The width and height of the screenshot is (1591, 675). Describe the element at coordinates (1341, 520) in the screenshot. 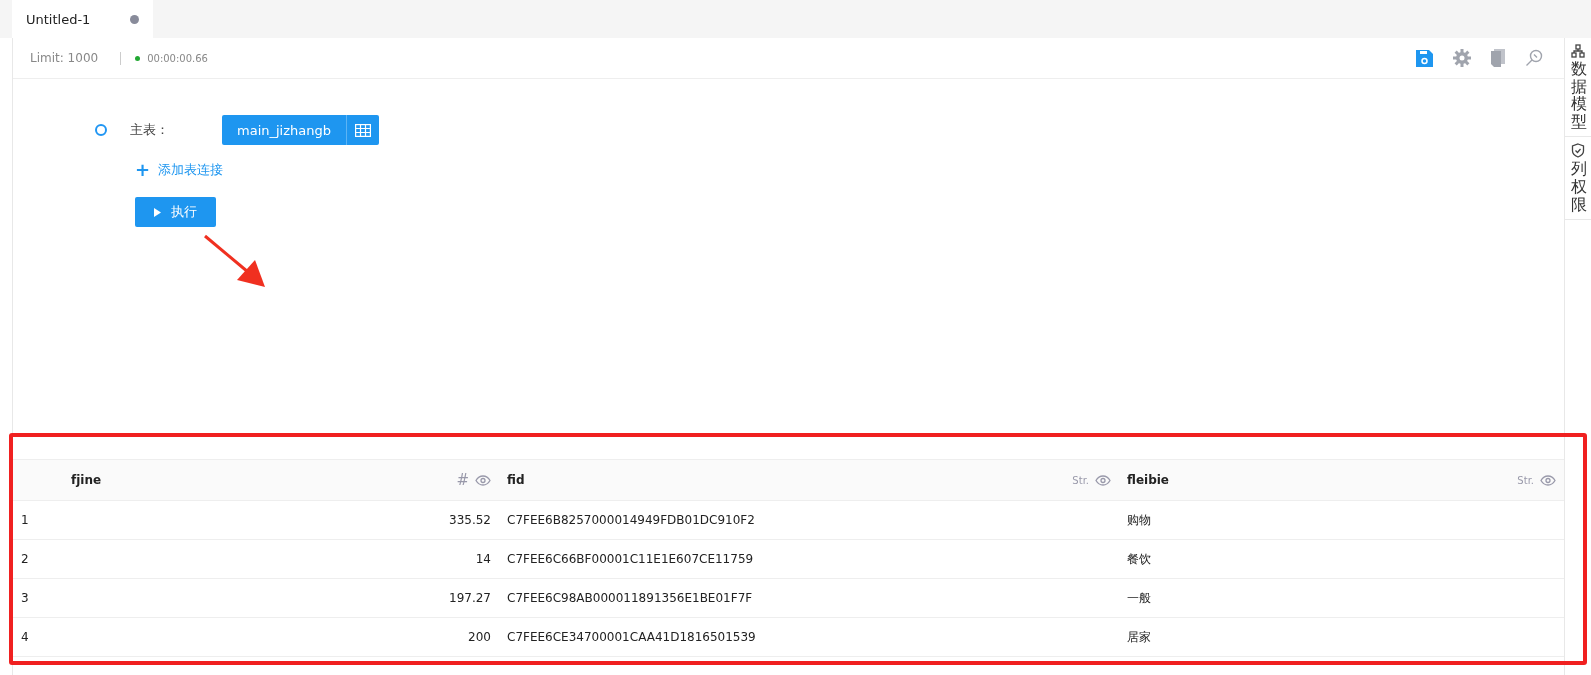

I see `table-cell: 购物` at that location.